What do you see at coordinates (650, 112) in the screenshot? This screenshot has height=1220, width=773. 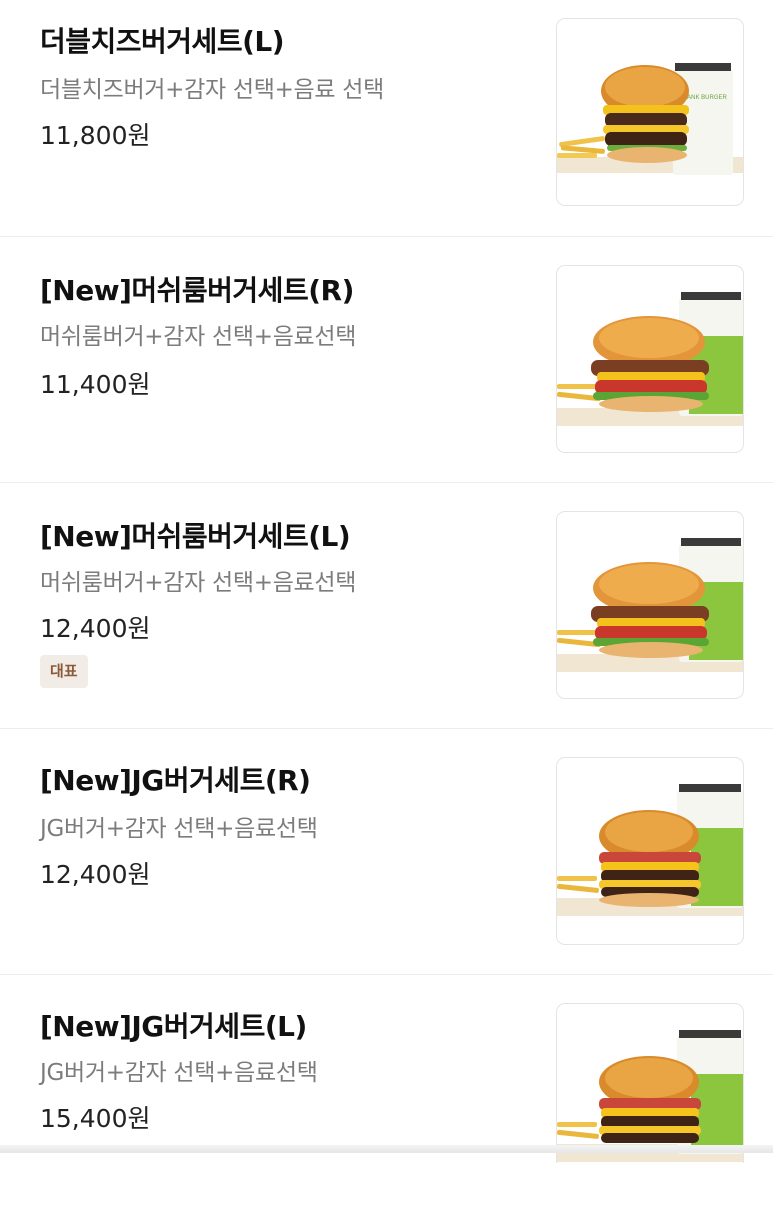 I see `double-cheeseburger-set-photo-icon: FRANK BURGER` at bounding box center [650, 112].